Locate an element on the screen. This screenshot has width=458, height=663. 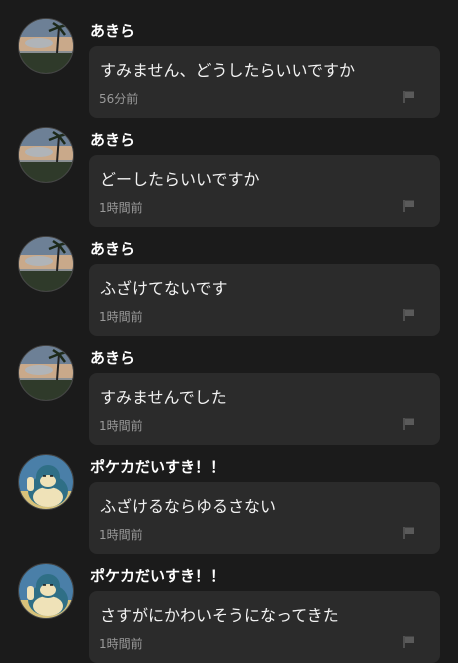
comment-bubble: ふざけるならゆるさない 1時間前 is located at coordinates (264, 518).